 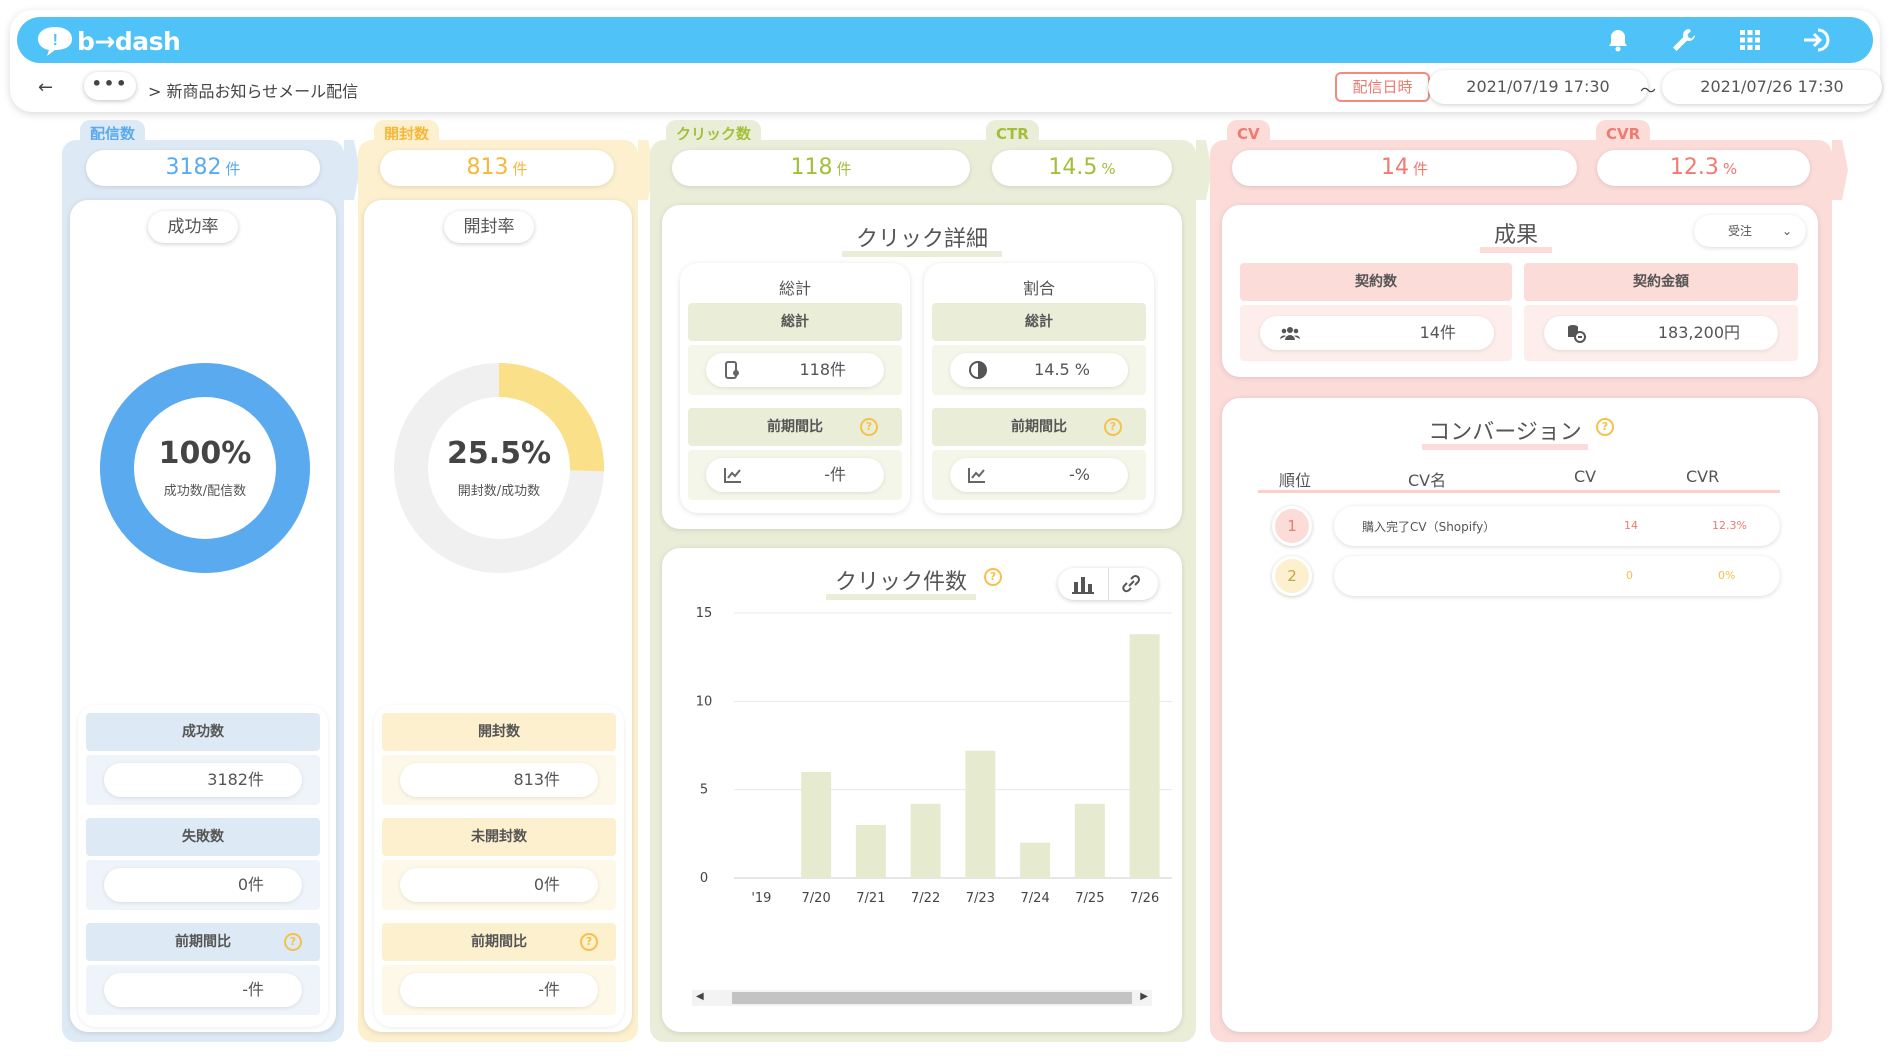 I want to click on cv-count: 14, so click(x=1394, y=167).